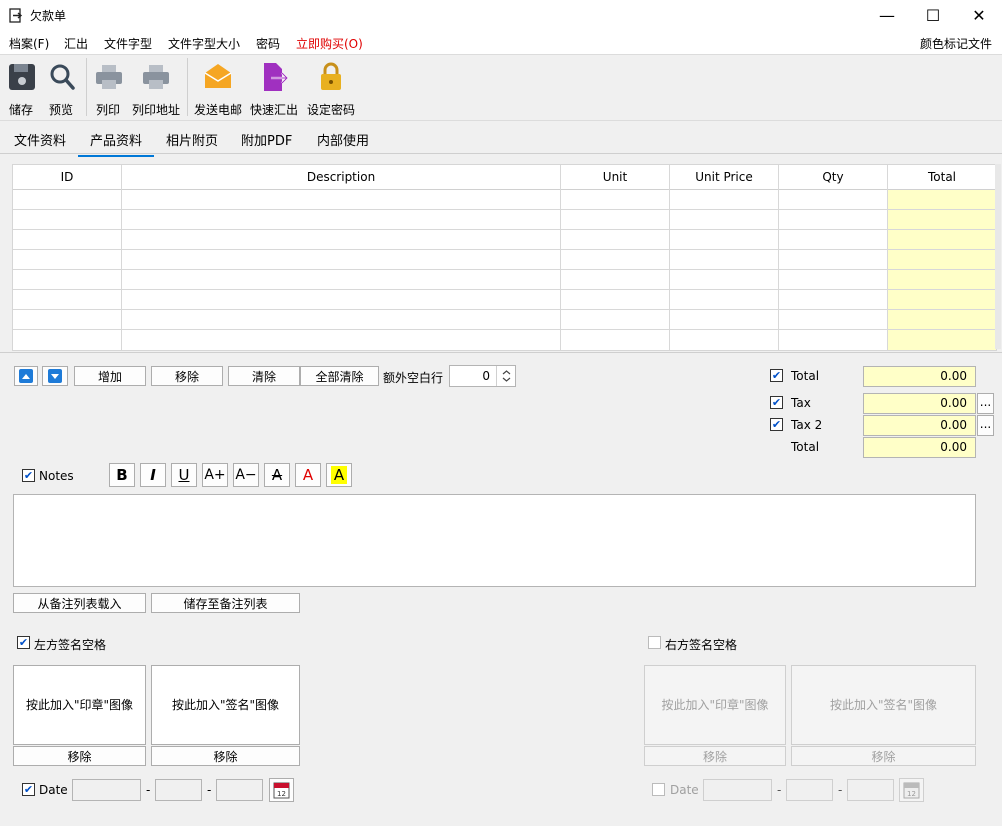 The image size is (1002, 826). Describe the element at coordinates (919, 403) in the screenshot. I see `tax-field: 0.00` at that location.